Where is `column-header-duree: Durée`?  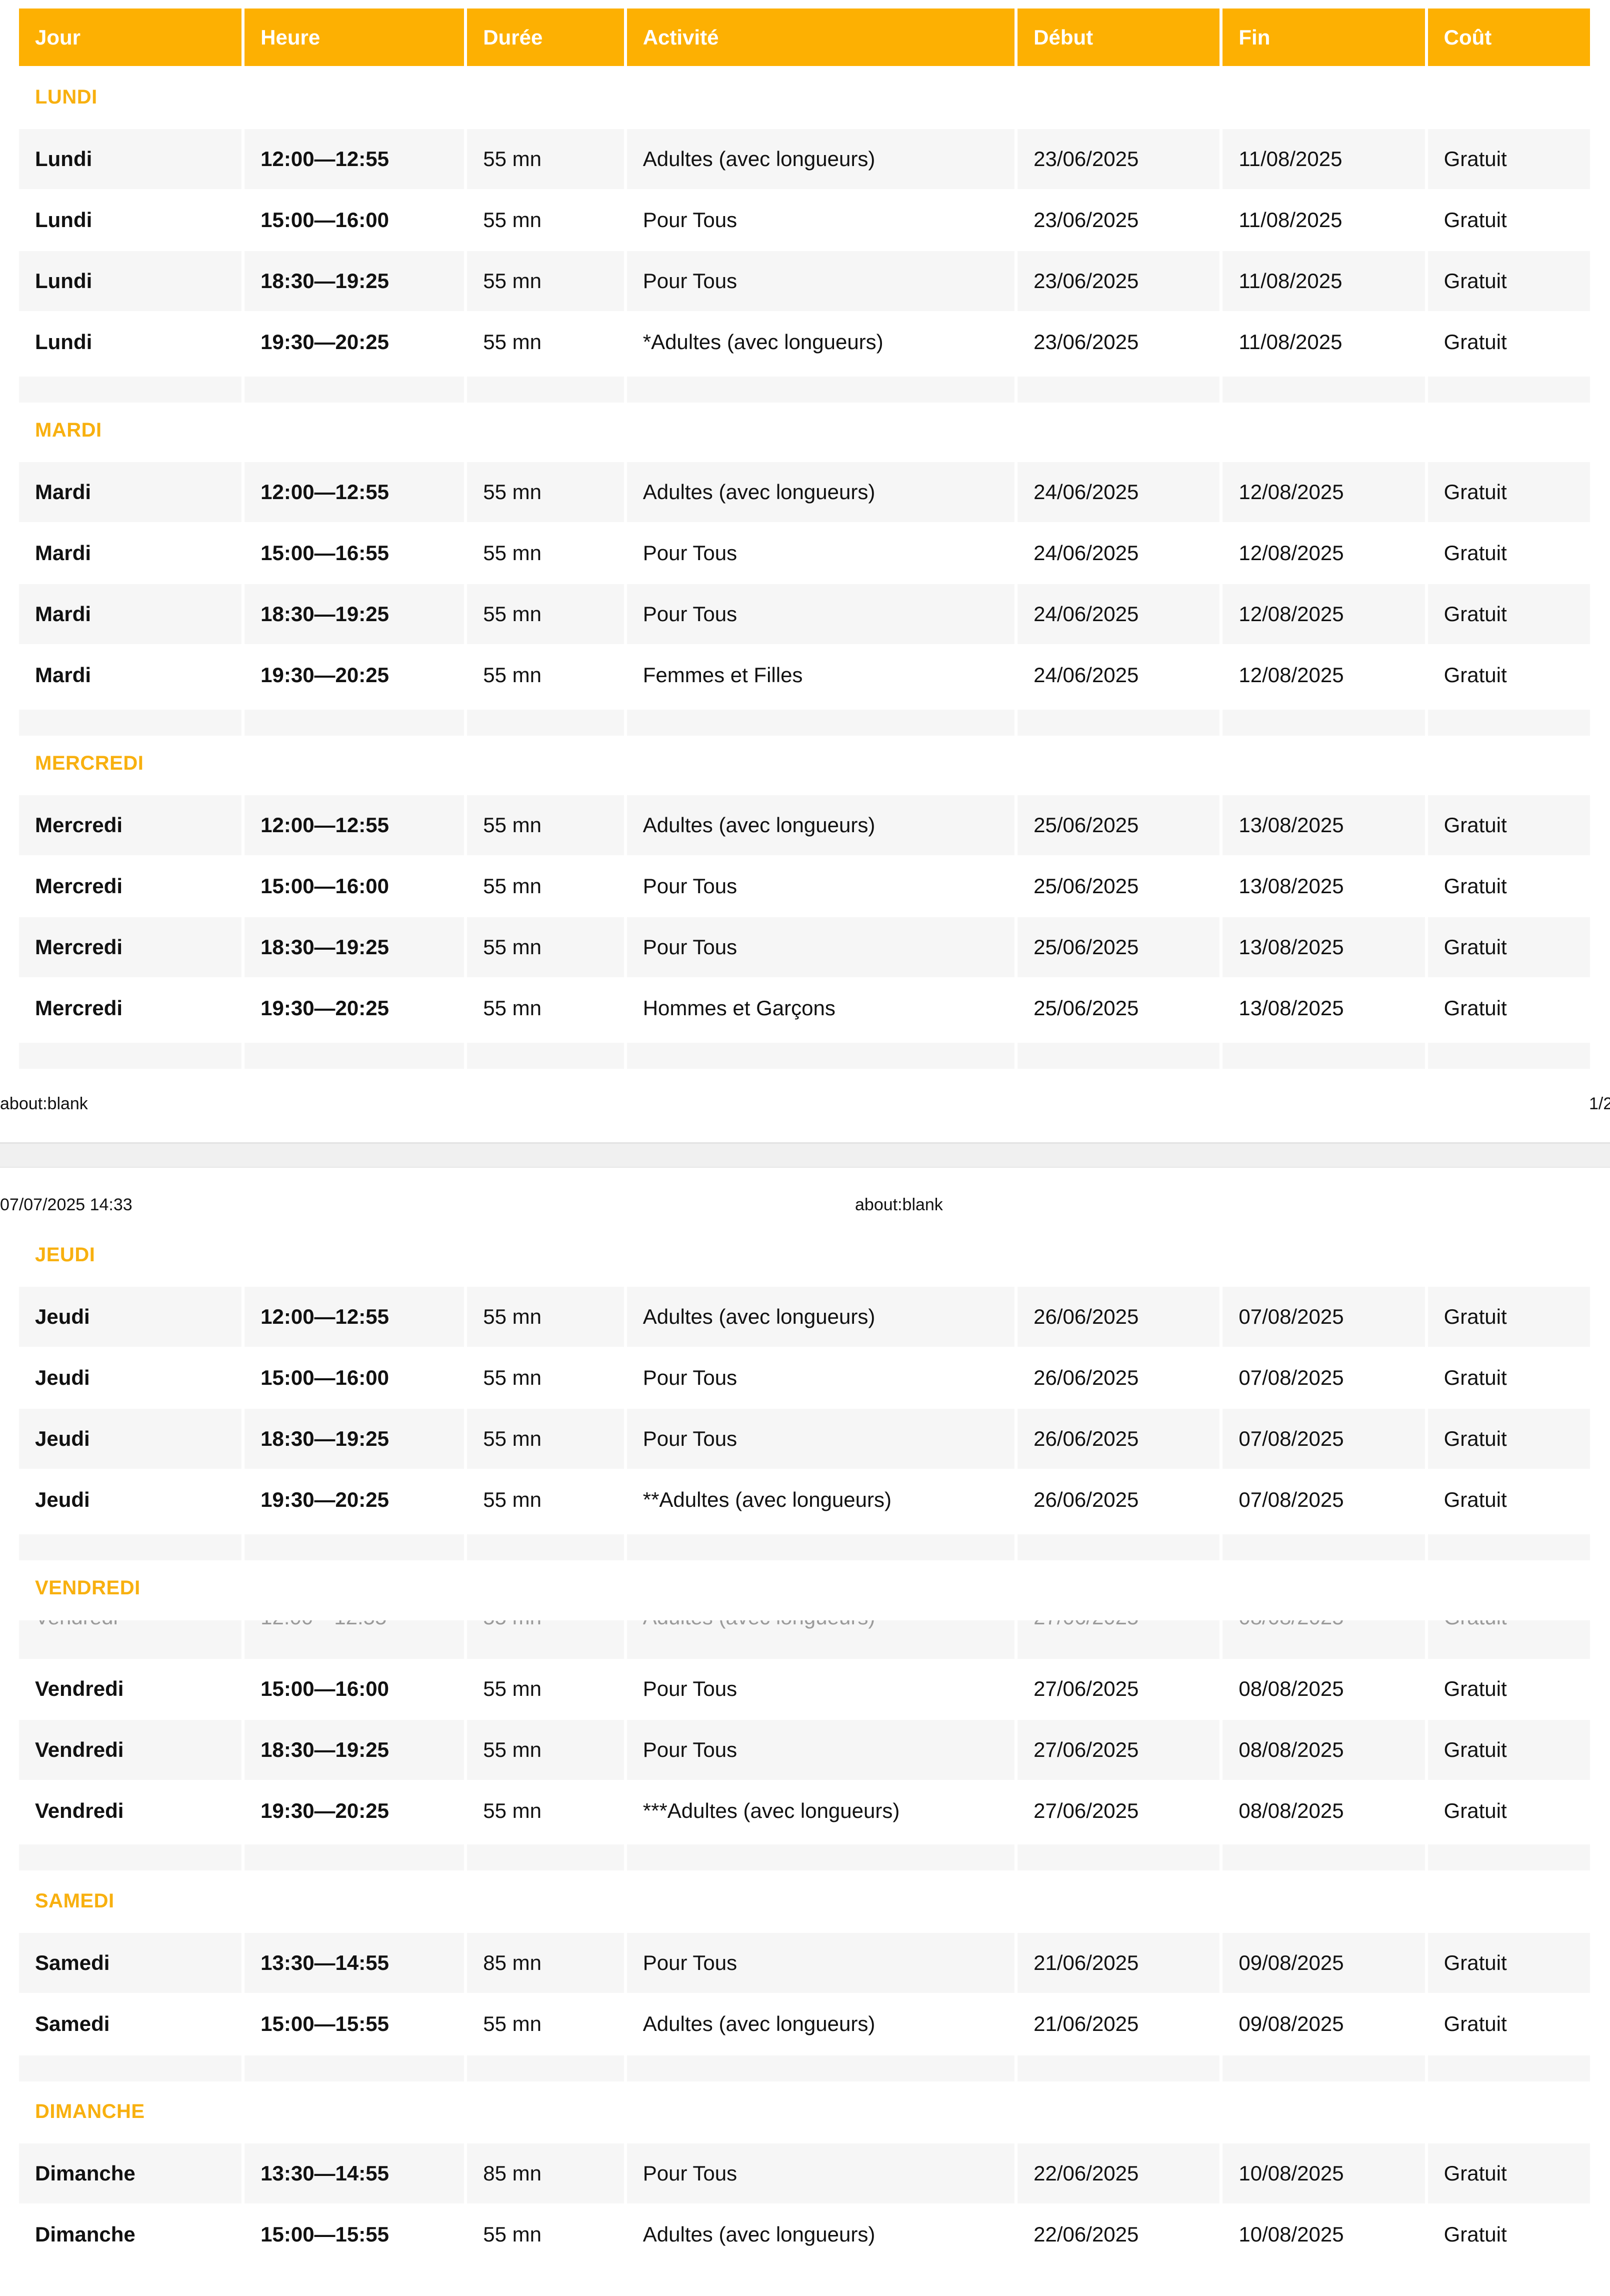
column-header-duree: Durée is located at coordinates (545, 38).